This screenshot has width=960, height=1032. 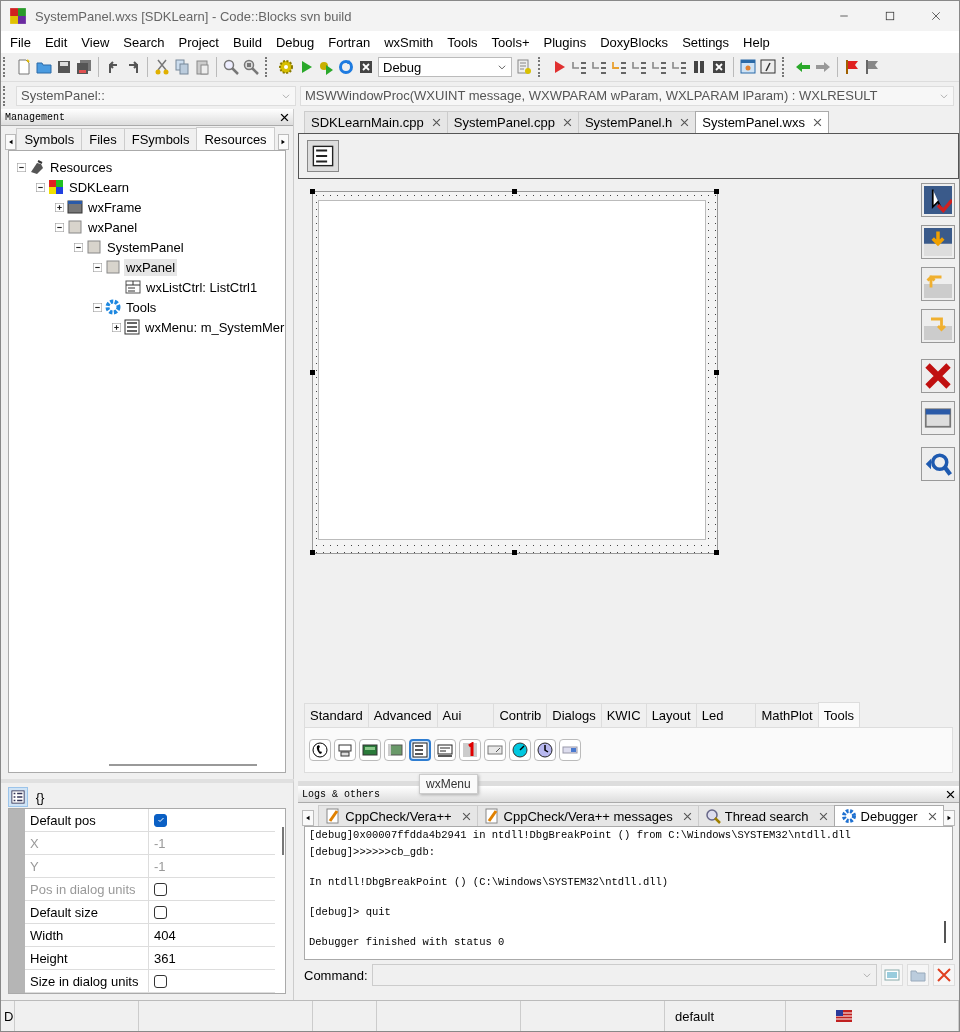 What do you see at coordinates (587, 815) in the screenshot?
I see `log-tab: CppCheck/Vera++ messages` at bounding box center [587, 815].